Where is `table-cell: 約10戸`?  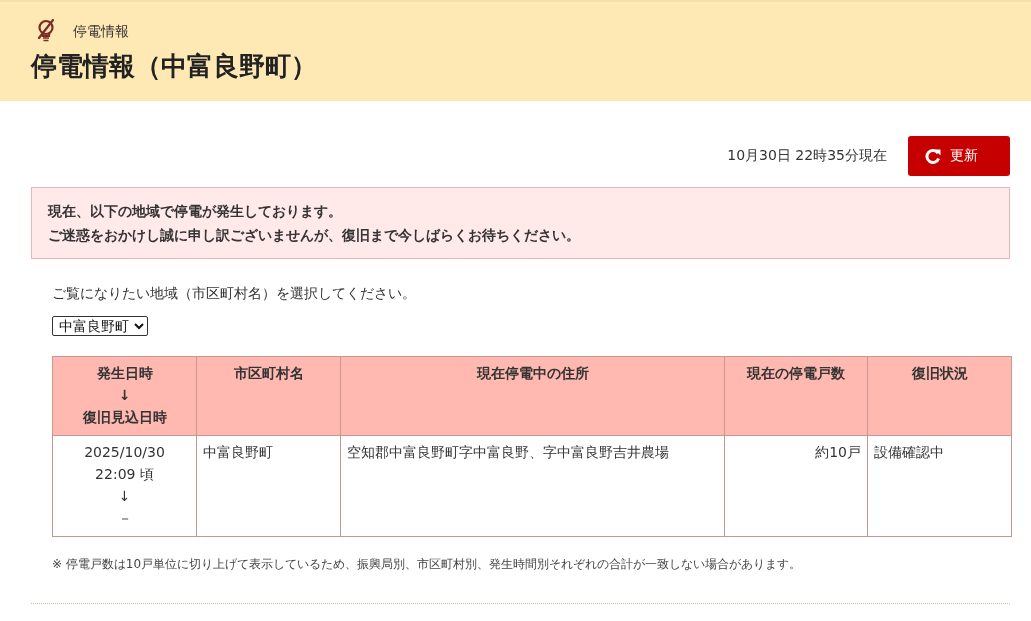 table-cell: 約10戸 is located at coordinates (796, 486).